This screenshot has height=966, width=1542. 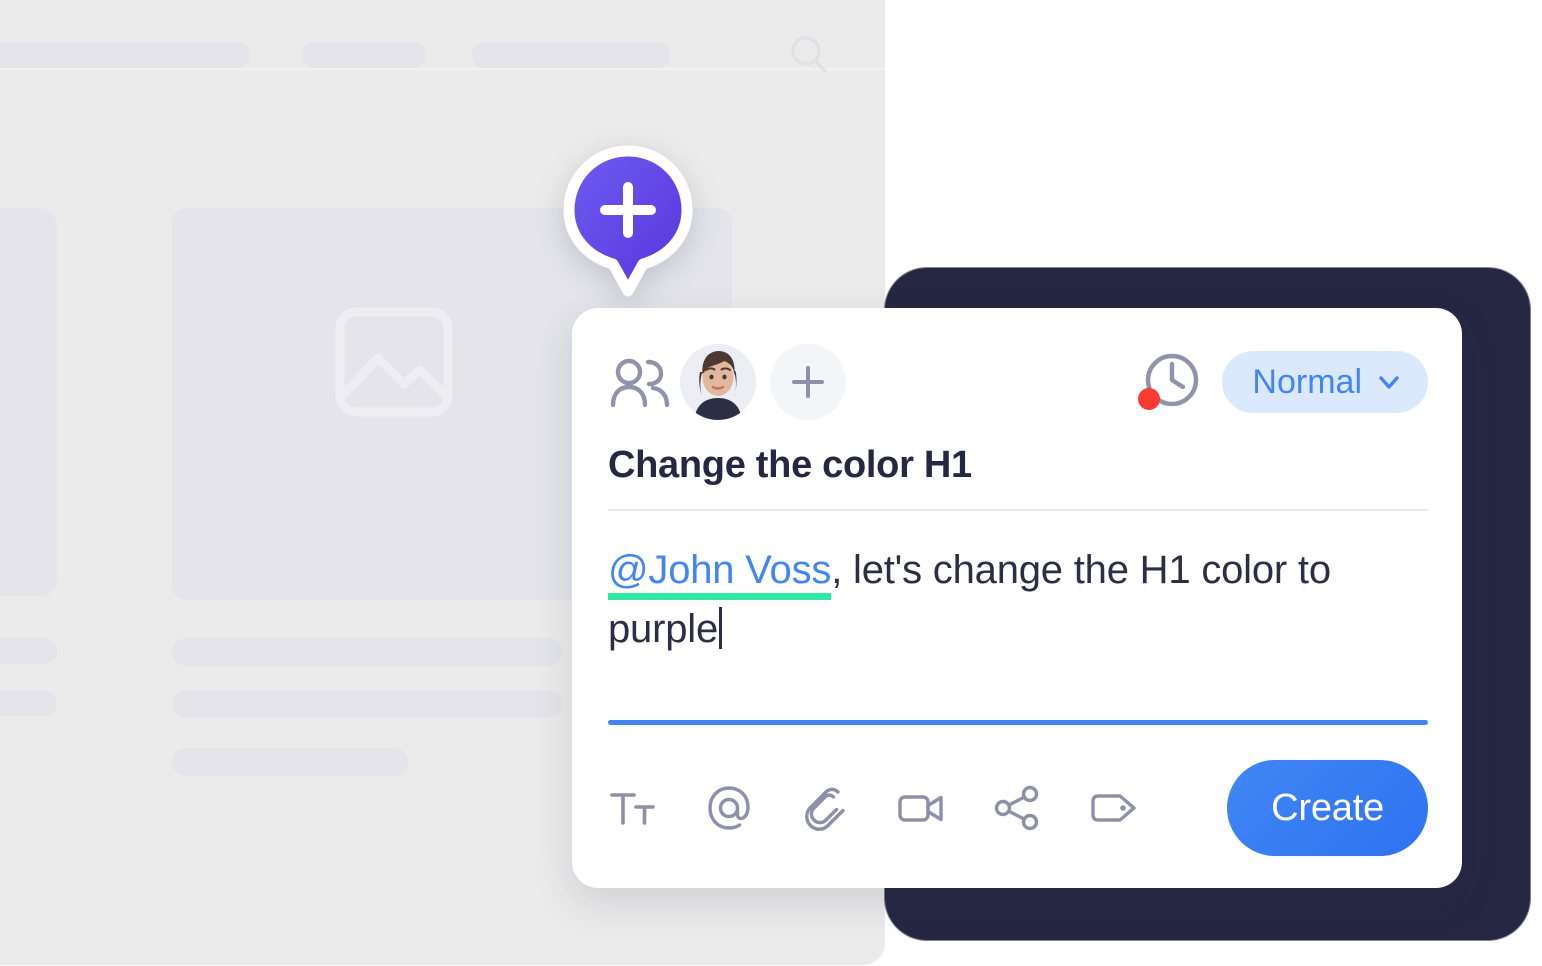 I want to click on input-underline, so click(x=1018, y=722).